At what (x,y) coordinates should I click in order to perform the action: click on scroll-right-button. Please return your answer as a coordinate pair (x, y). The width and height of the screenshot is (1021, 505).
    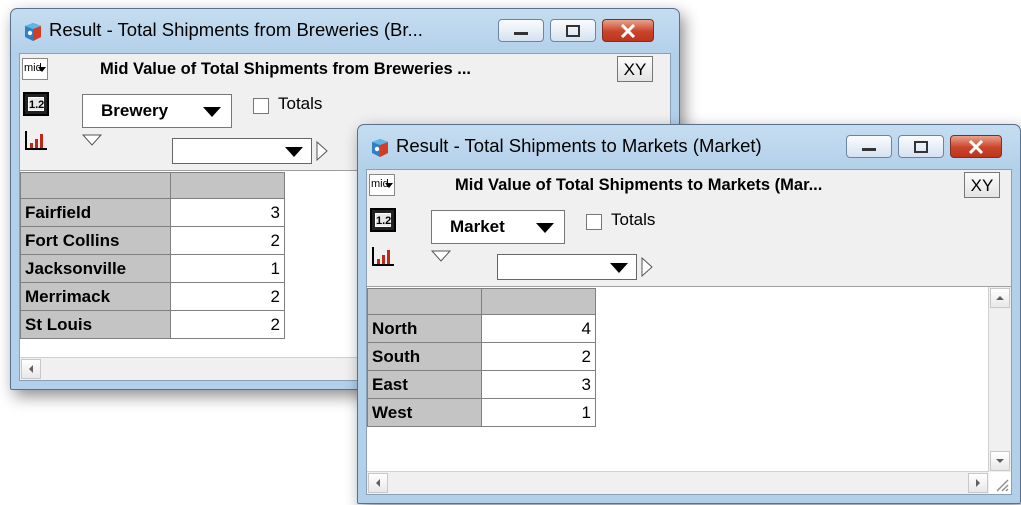
    Looking at the image, I should click on (978, 483).